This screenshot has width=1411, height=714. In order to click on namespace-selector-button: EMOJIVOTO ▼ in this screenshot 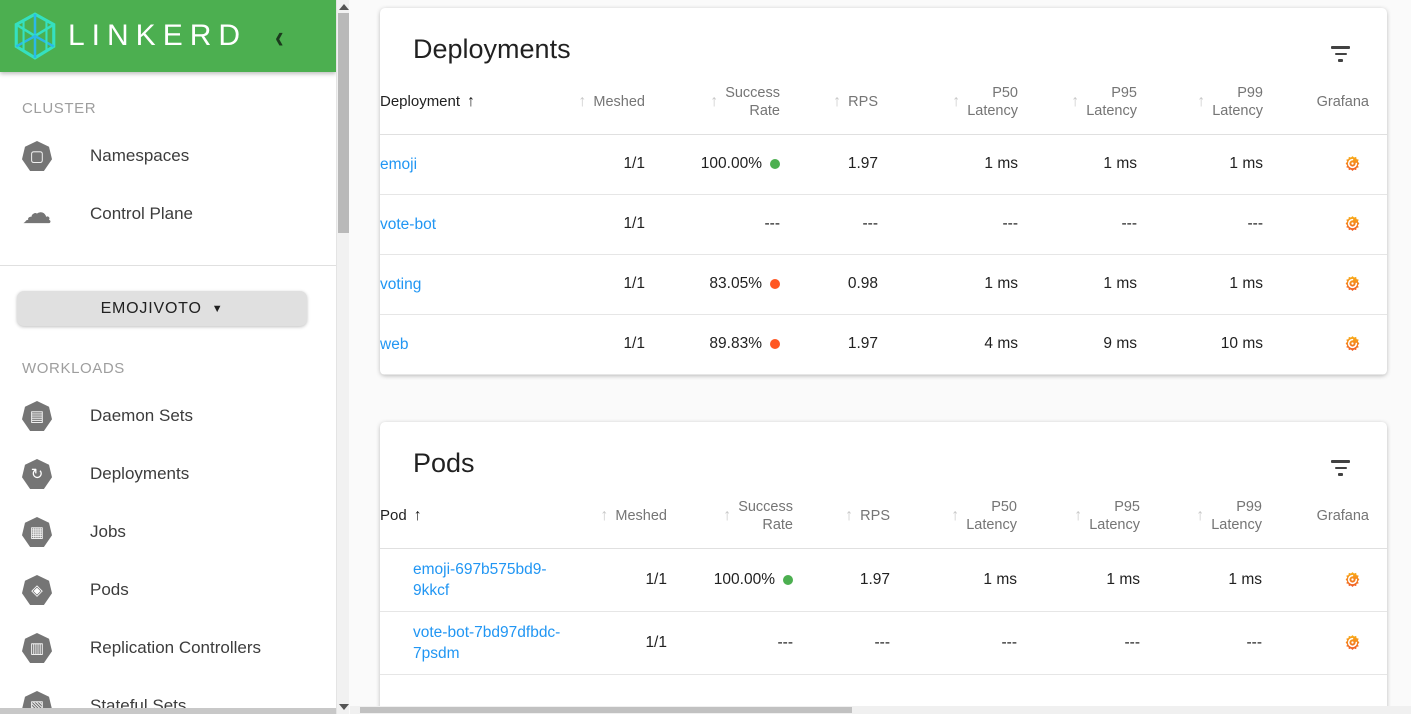, I will do `click(162, 308)`.